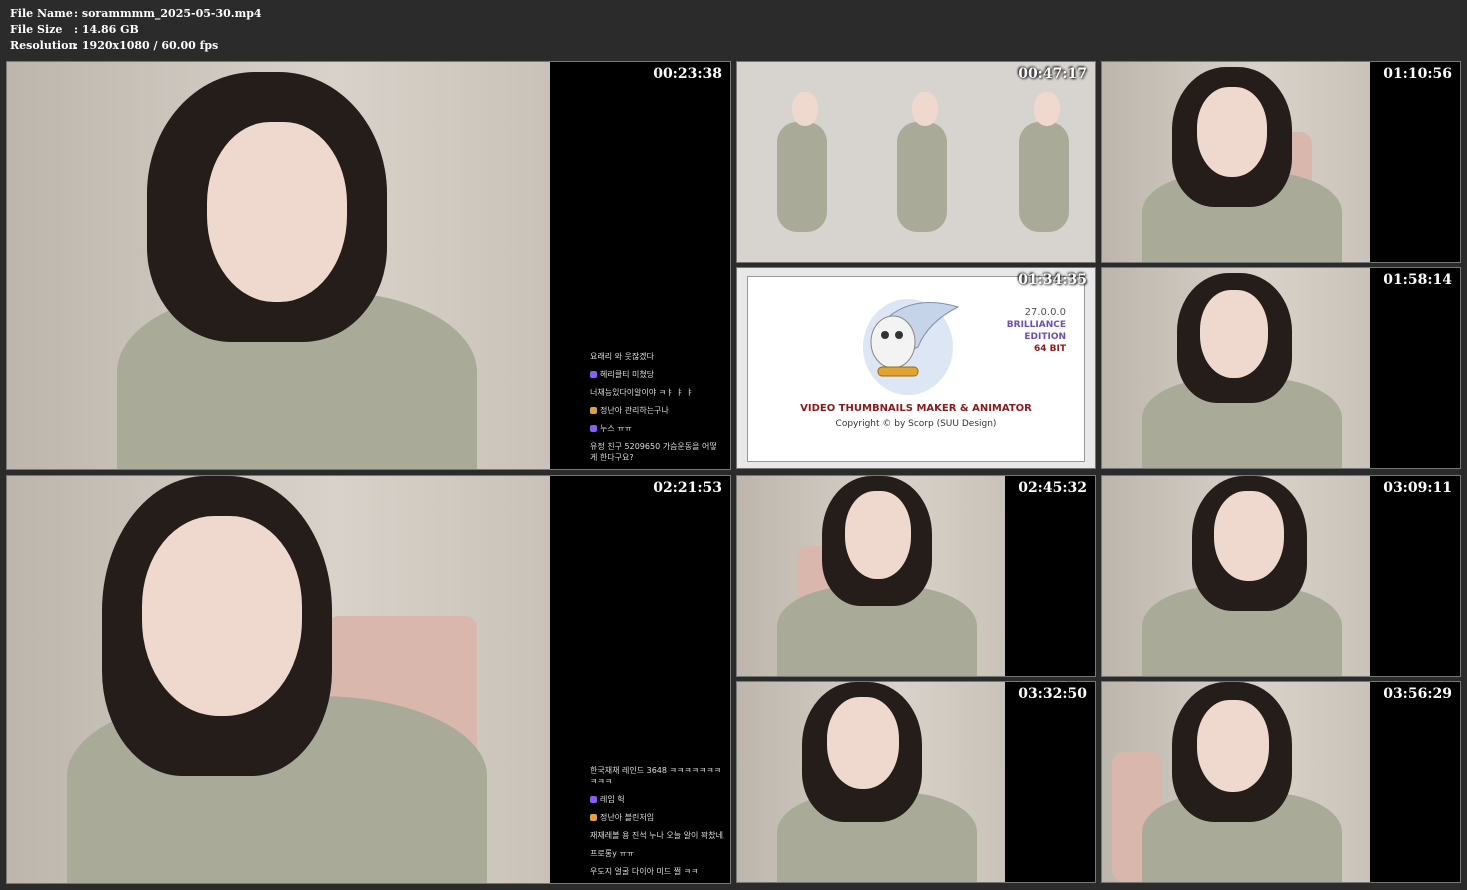 The height and width of the screenshot is (890, 1467). Describe the element at coordinates (644, 871) in the screenshot. I see `chat-line: 우도지 얼굴 다이아 미드 쩔 ㅋㅋ` at that location.